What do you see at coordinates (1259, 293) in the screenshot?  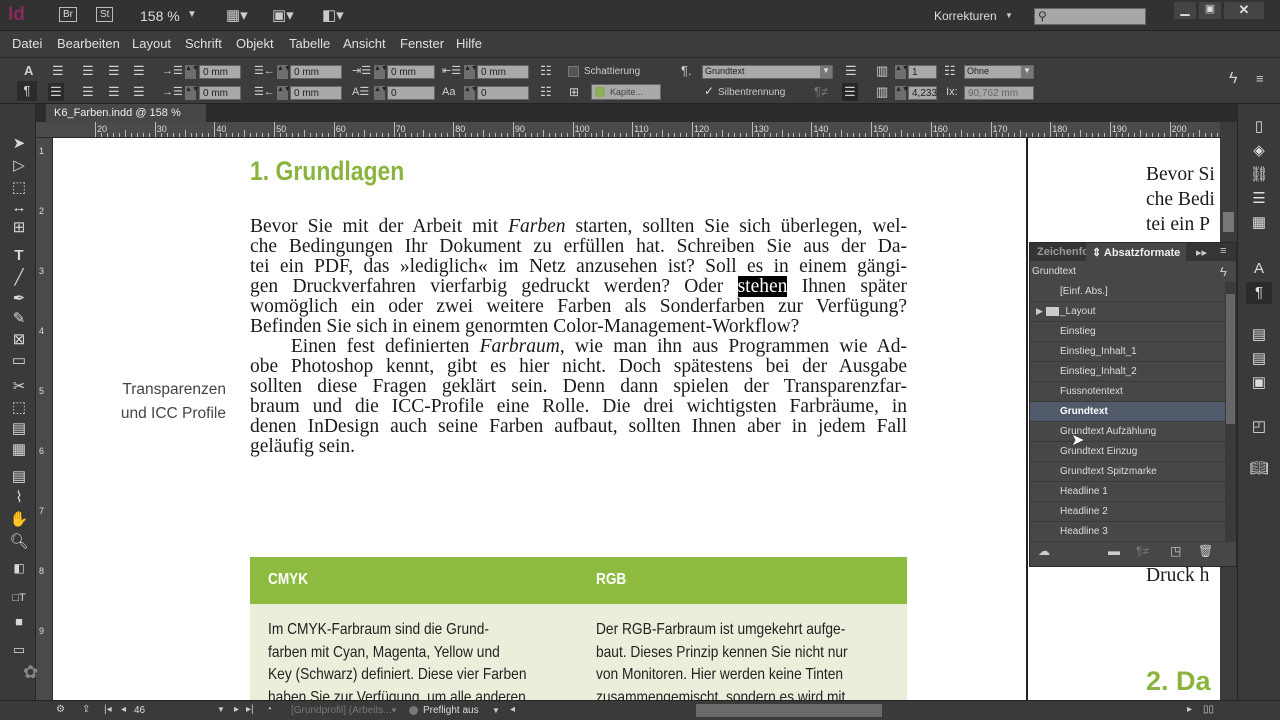 I see `paragraph-styles-icon: ¶` at bounding box center [1259, 293].